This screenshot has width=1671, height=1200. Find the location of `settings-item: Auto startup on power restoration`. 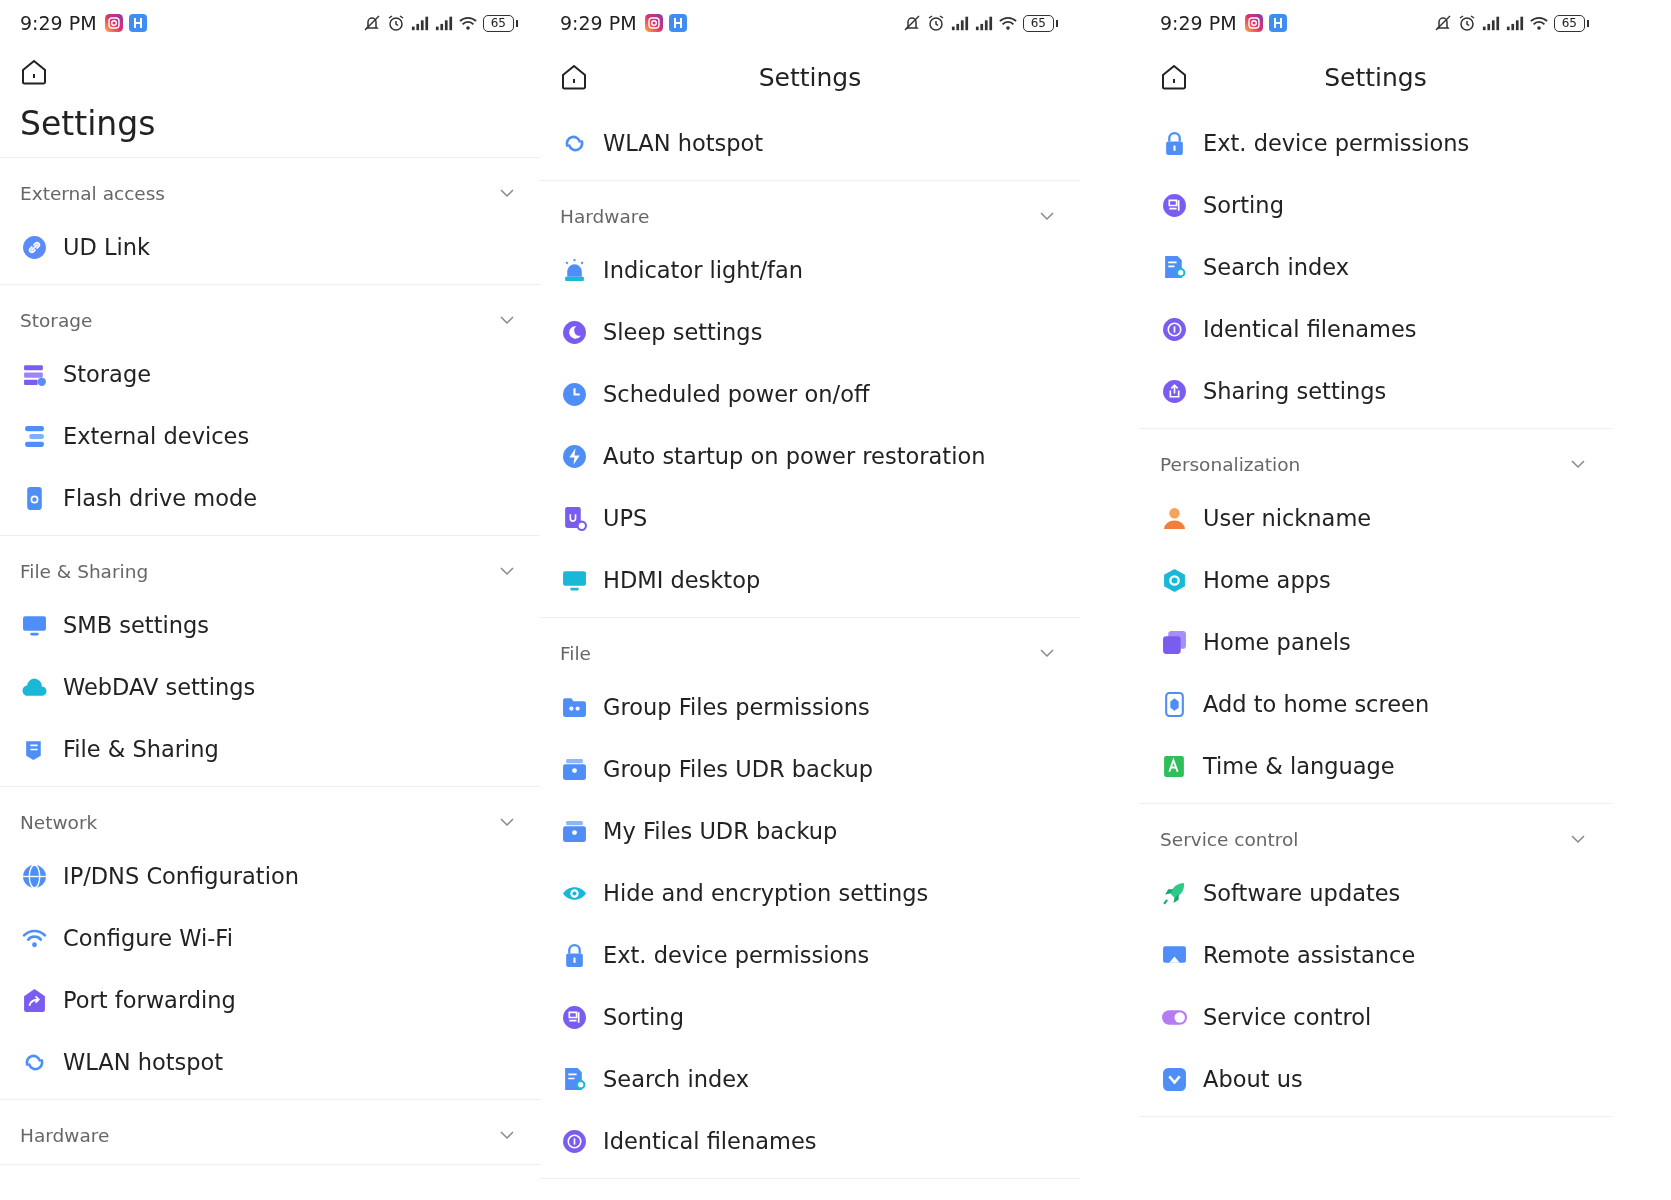

settings-item: Auto startup on power restoration is located at coordinates (820, 456).